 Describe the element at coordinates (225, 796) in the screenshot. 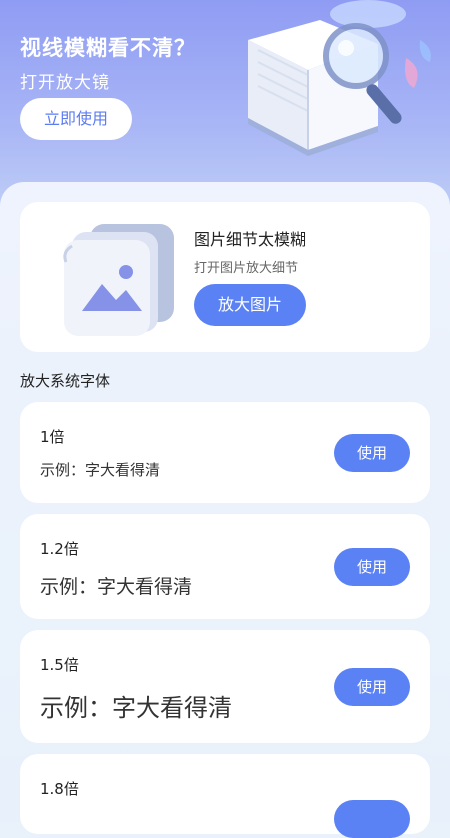

I see `font-option-card: 1.8倍` at that location.